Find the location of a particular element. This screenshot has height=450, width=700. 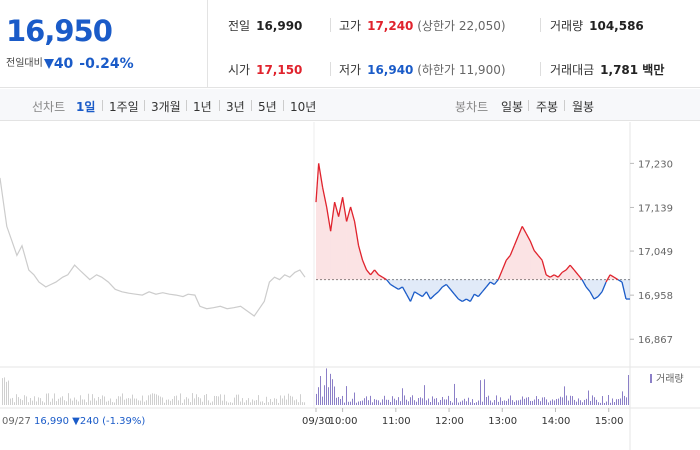

change-label: 전일대비 is located at coordinates (24, 63).